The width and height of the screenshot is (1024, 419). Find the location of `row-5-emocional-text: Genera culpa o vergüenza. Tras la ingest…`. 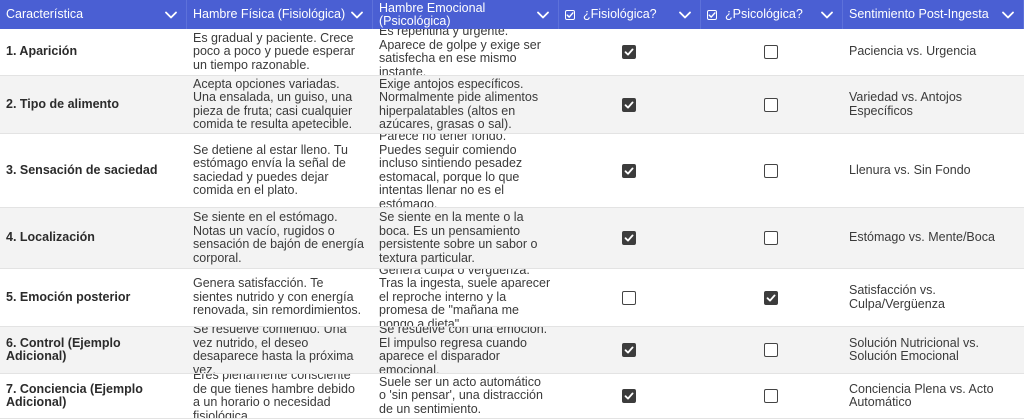

row-5-emocional-text: Genera culpa o vergüenza. Tras la ingest… is located at coordinates (465, 298).